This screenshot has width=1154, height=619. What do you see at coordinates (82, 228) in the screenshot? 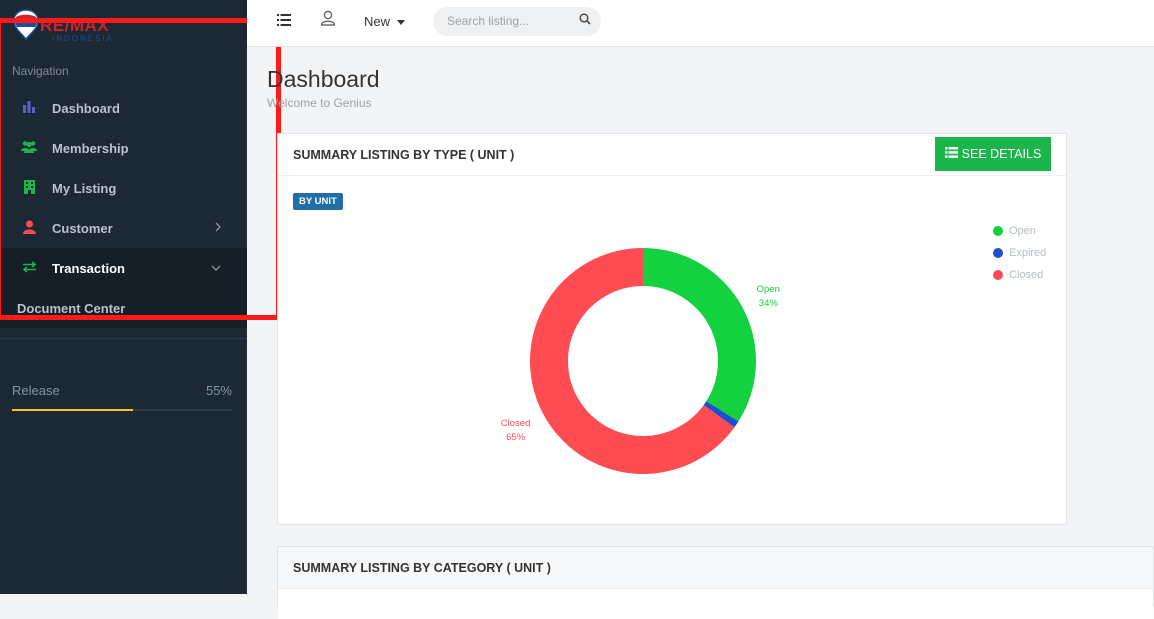
I see `sidebar-item-label: Customer` at bounding box center [82, 228].